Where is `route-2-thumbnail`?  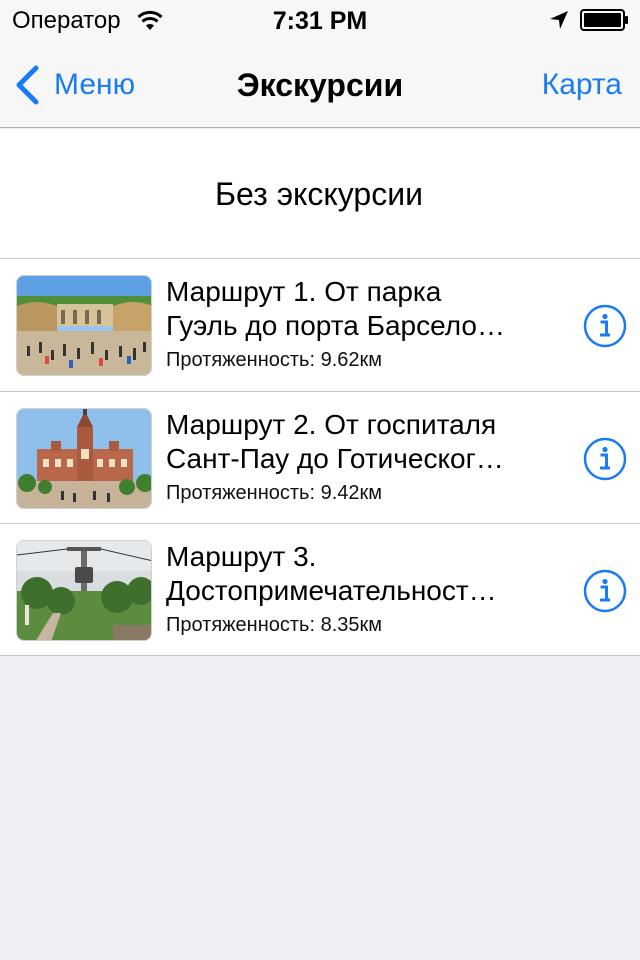
route-2-thumbnail is located at coordinates (84, 458).